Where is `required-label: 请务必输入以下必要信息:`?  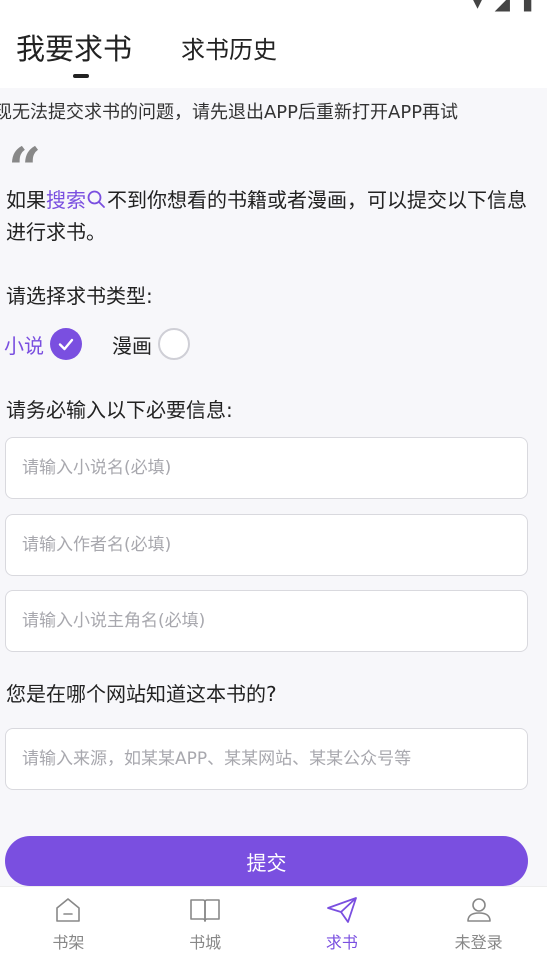 required-label: 请务必输入以下必要信息: is located at coordinates (119, 410).